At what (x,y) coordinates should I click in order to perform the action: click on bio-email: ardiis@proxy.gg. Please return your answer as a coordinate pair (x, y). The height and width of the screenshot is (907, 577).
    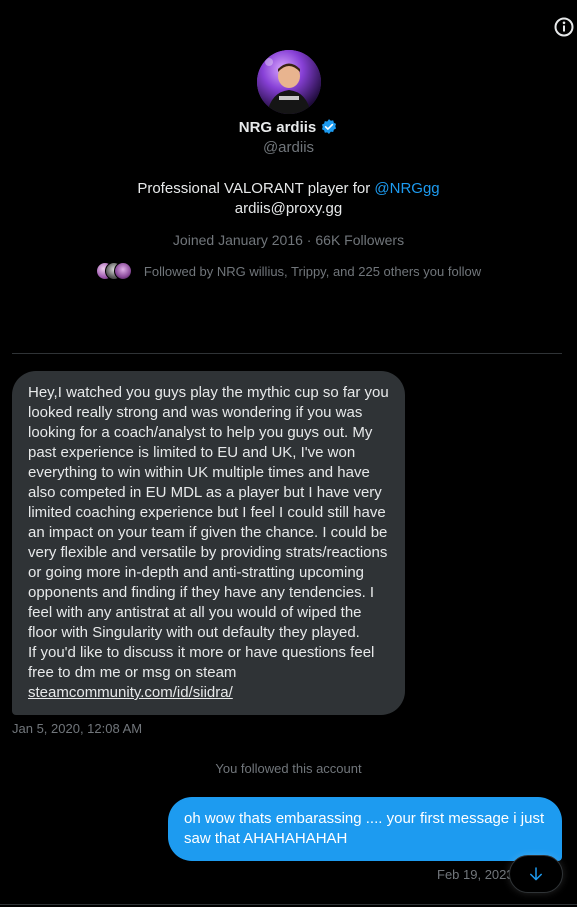
    Looking at the image, I should click on (288, 208).